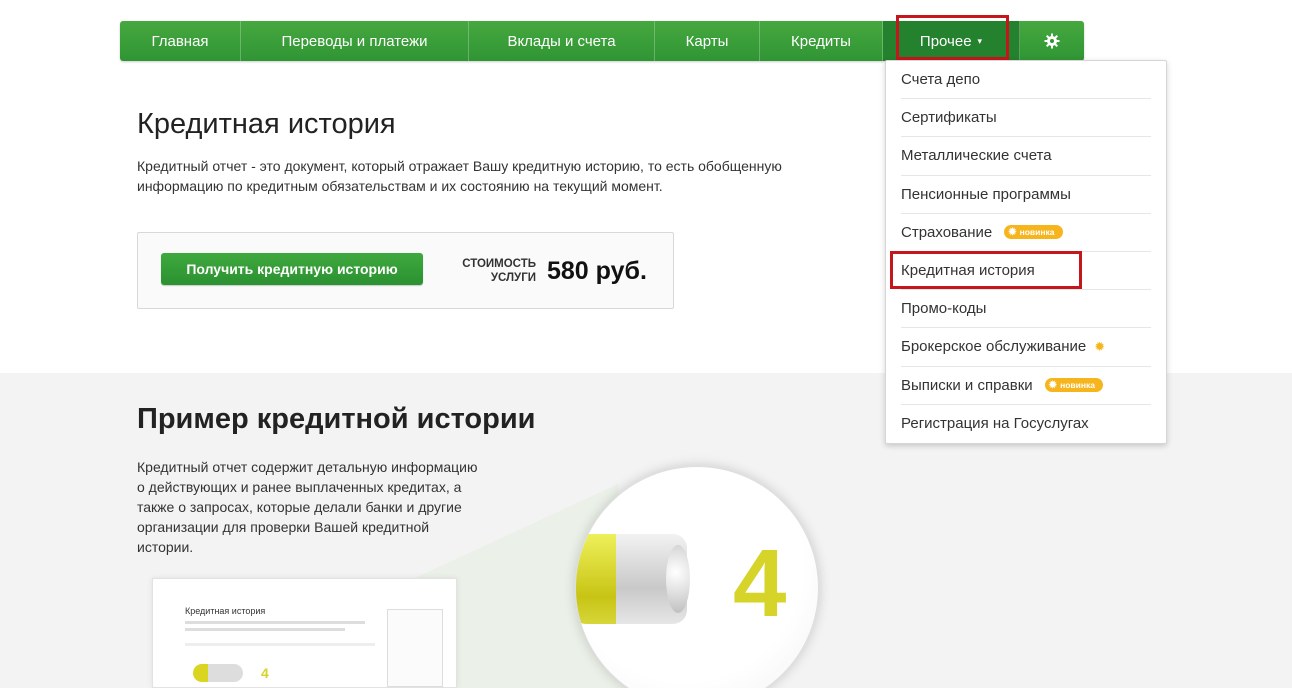 This screenshot has height=688, width=1292. I want to click on menu-item-insurance: Страхование ✹ новинка, so click(1026, 233).